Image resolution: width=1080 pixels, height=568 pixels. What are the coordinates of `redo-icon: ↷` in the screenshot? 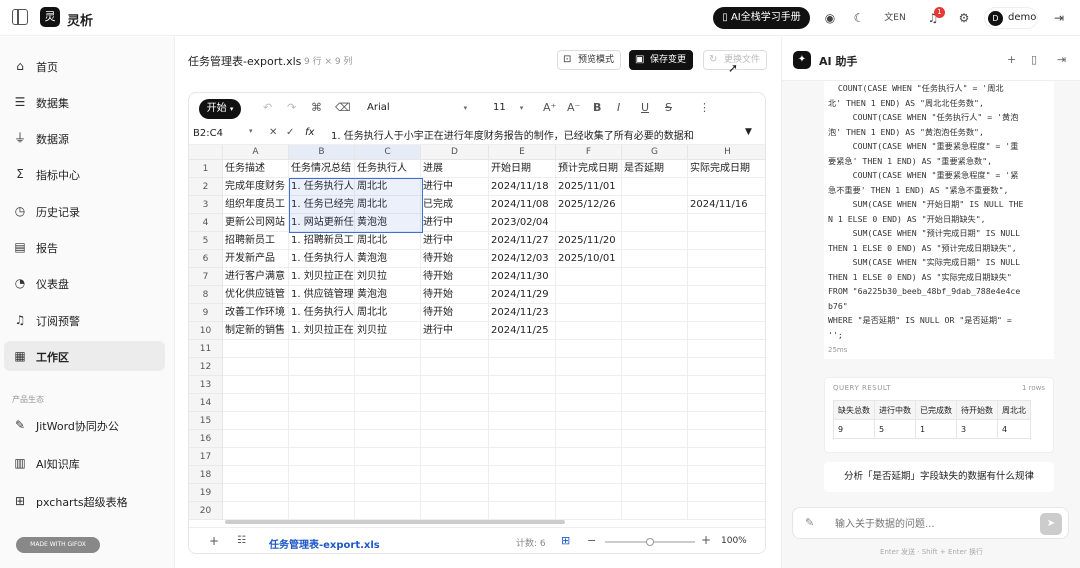 It's located at (291, 107).